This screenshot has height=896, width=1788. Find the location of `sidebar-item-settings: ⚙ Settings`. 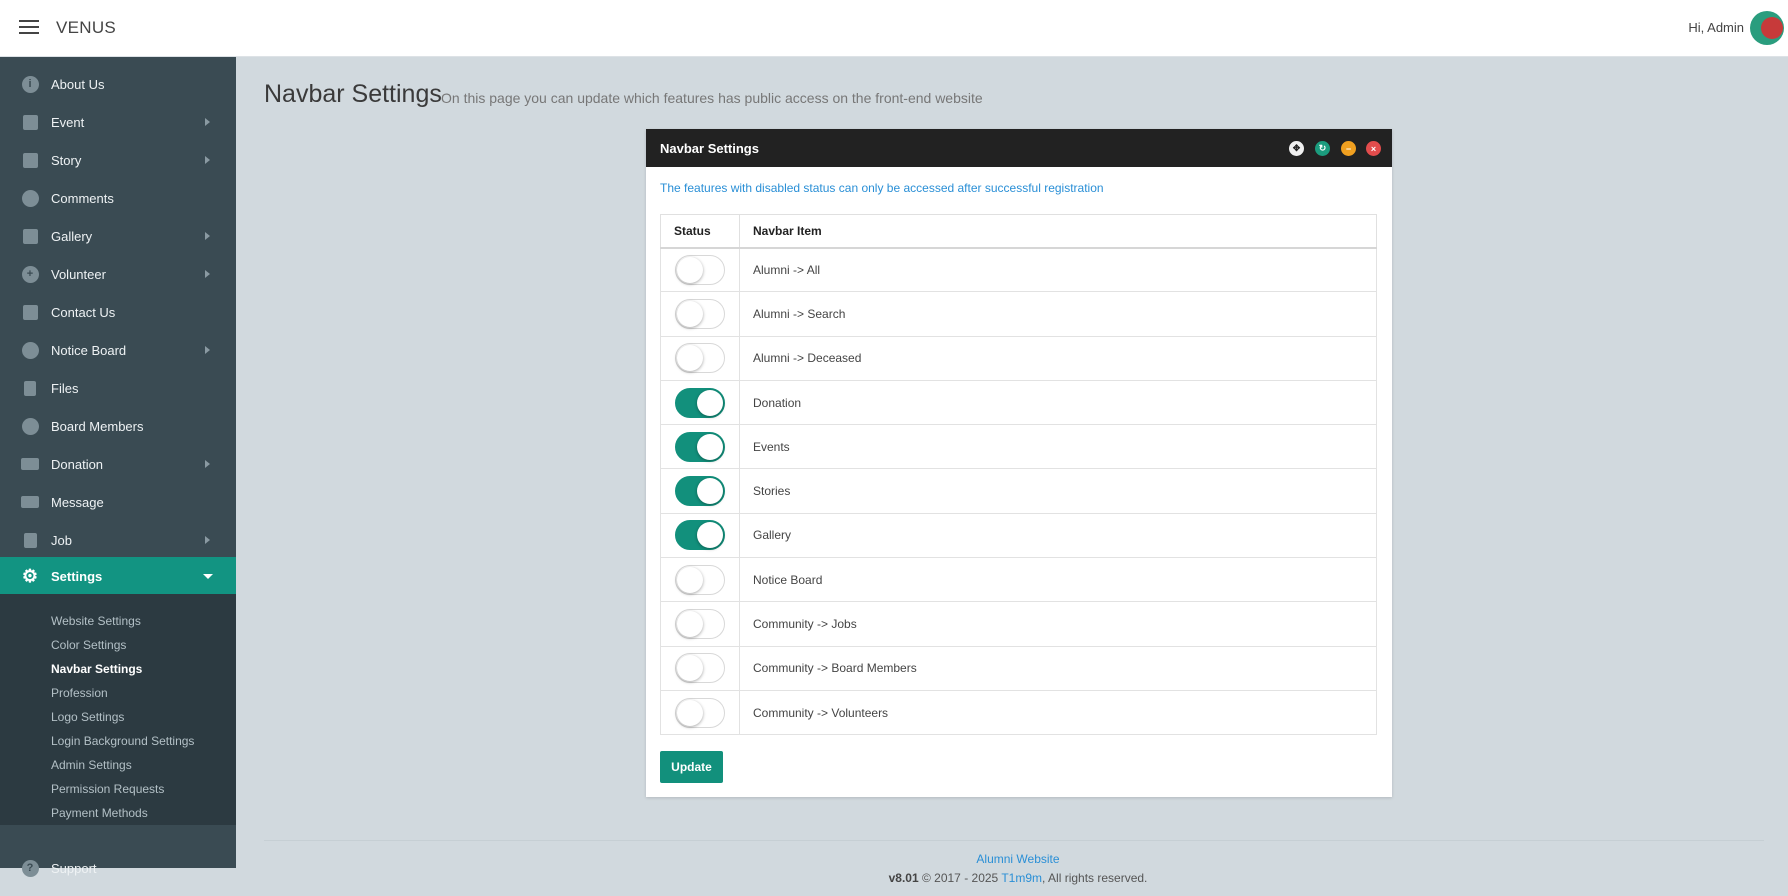

sidebar-item-settings: ⚙ Settings is located at coordinates (118, 576).